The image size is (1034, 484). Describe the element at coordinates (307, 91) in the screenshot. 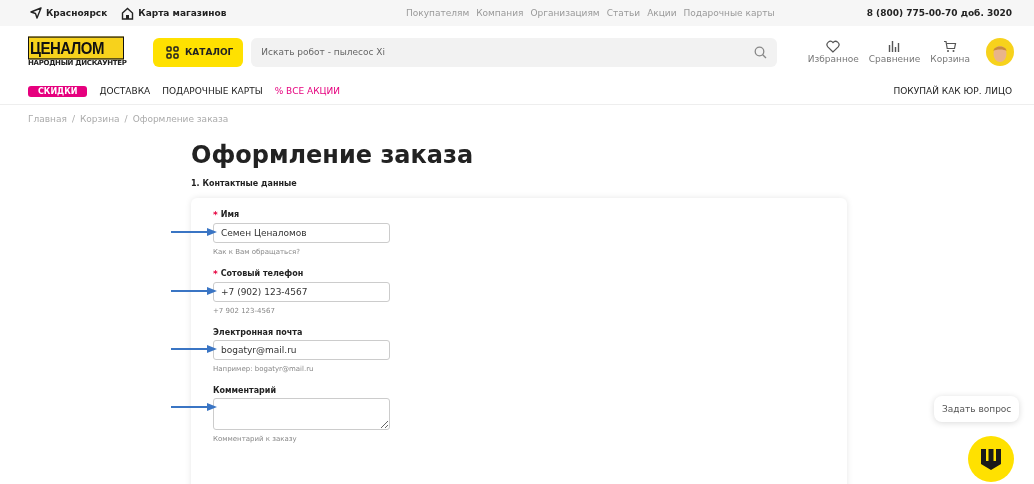

I see `nav-link: % ВСЕ АКЦИИ` at that location.